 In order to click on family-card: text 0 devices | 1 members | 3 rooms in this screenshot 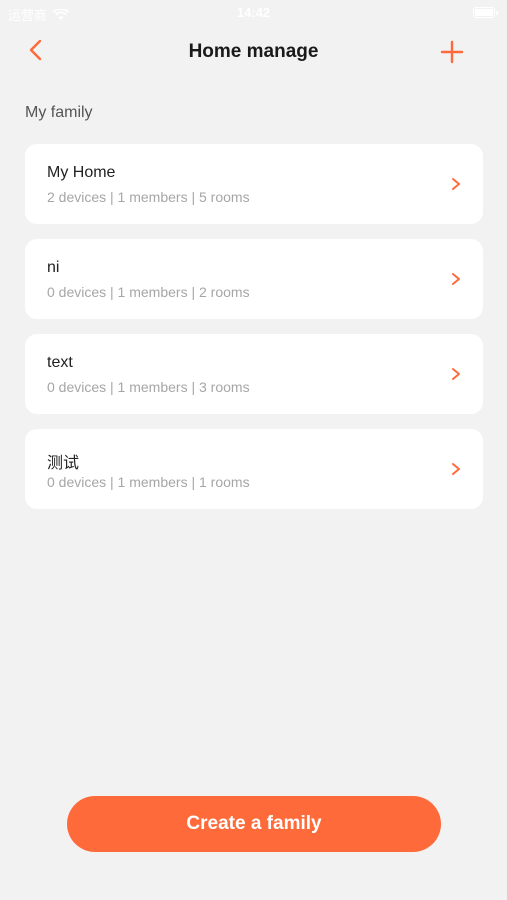, I will do `click(254, 374)`.